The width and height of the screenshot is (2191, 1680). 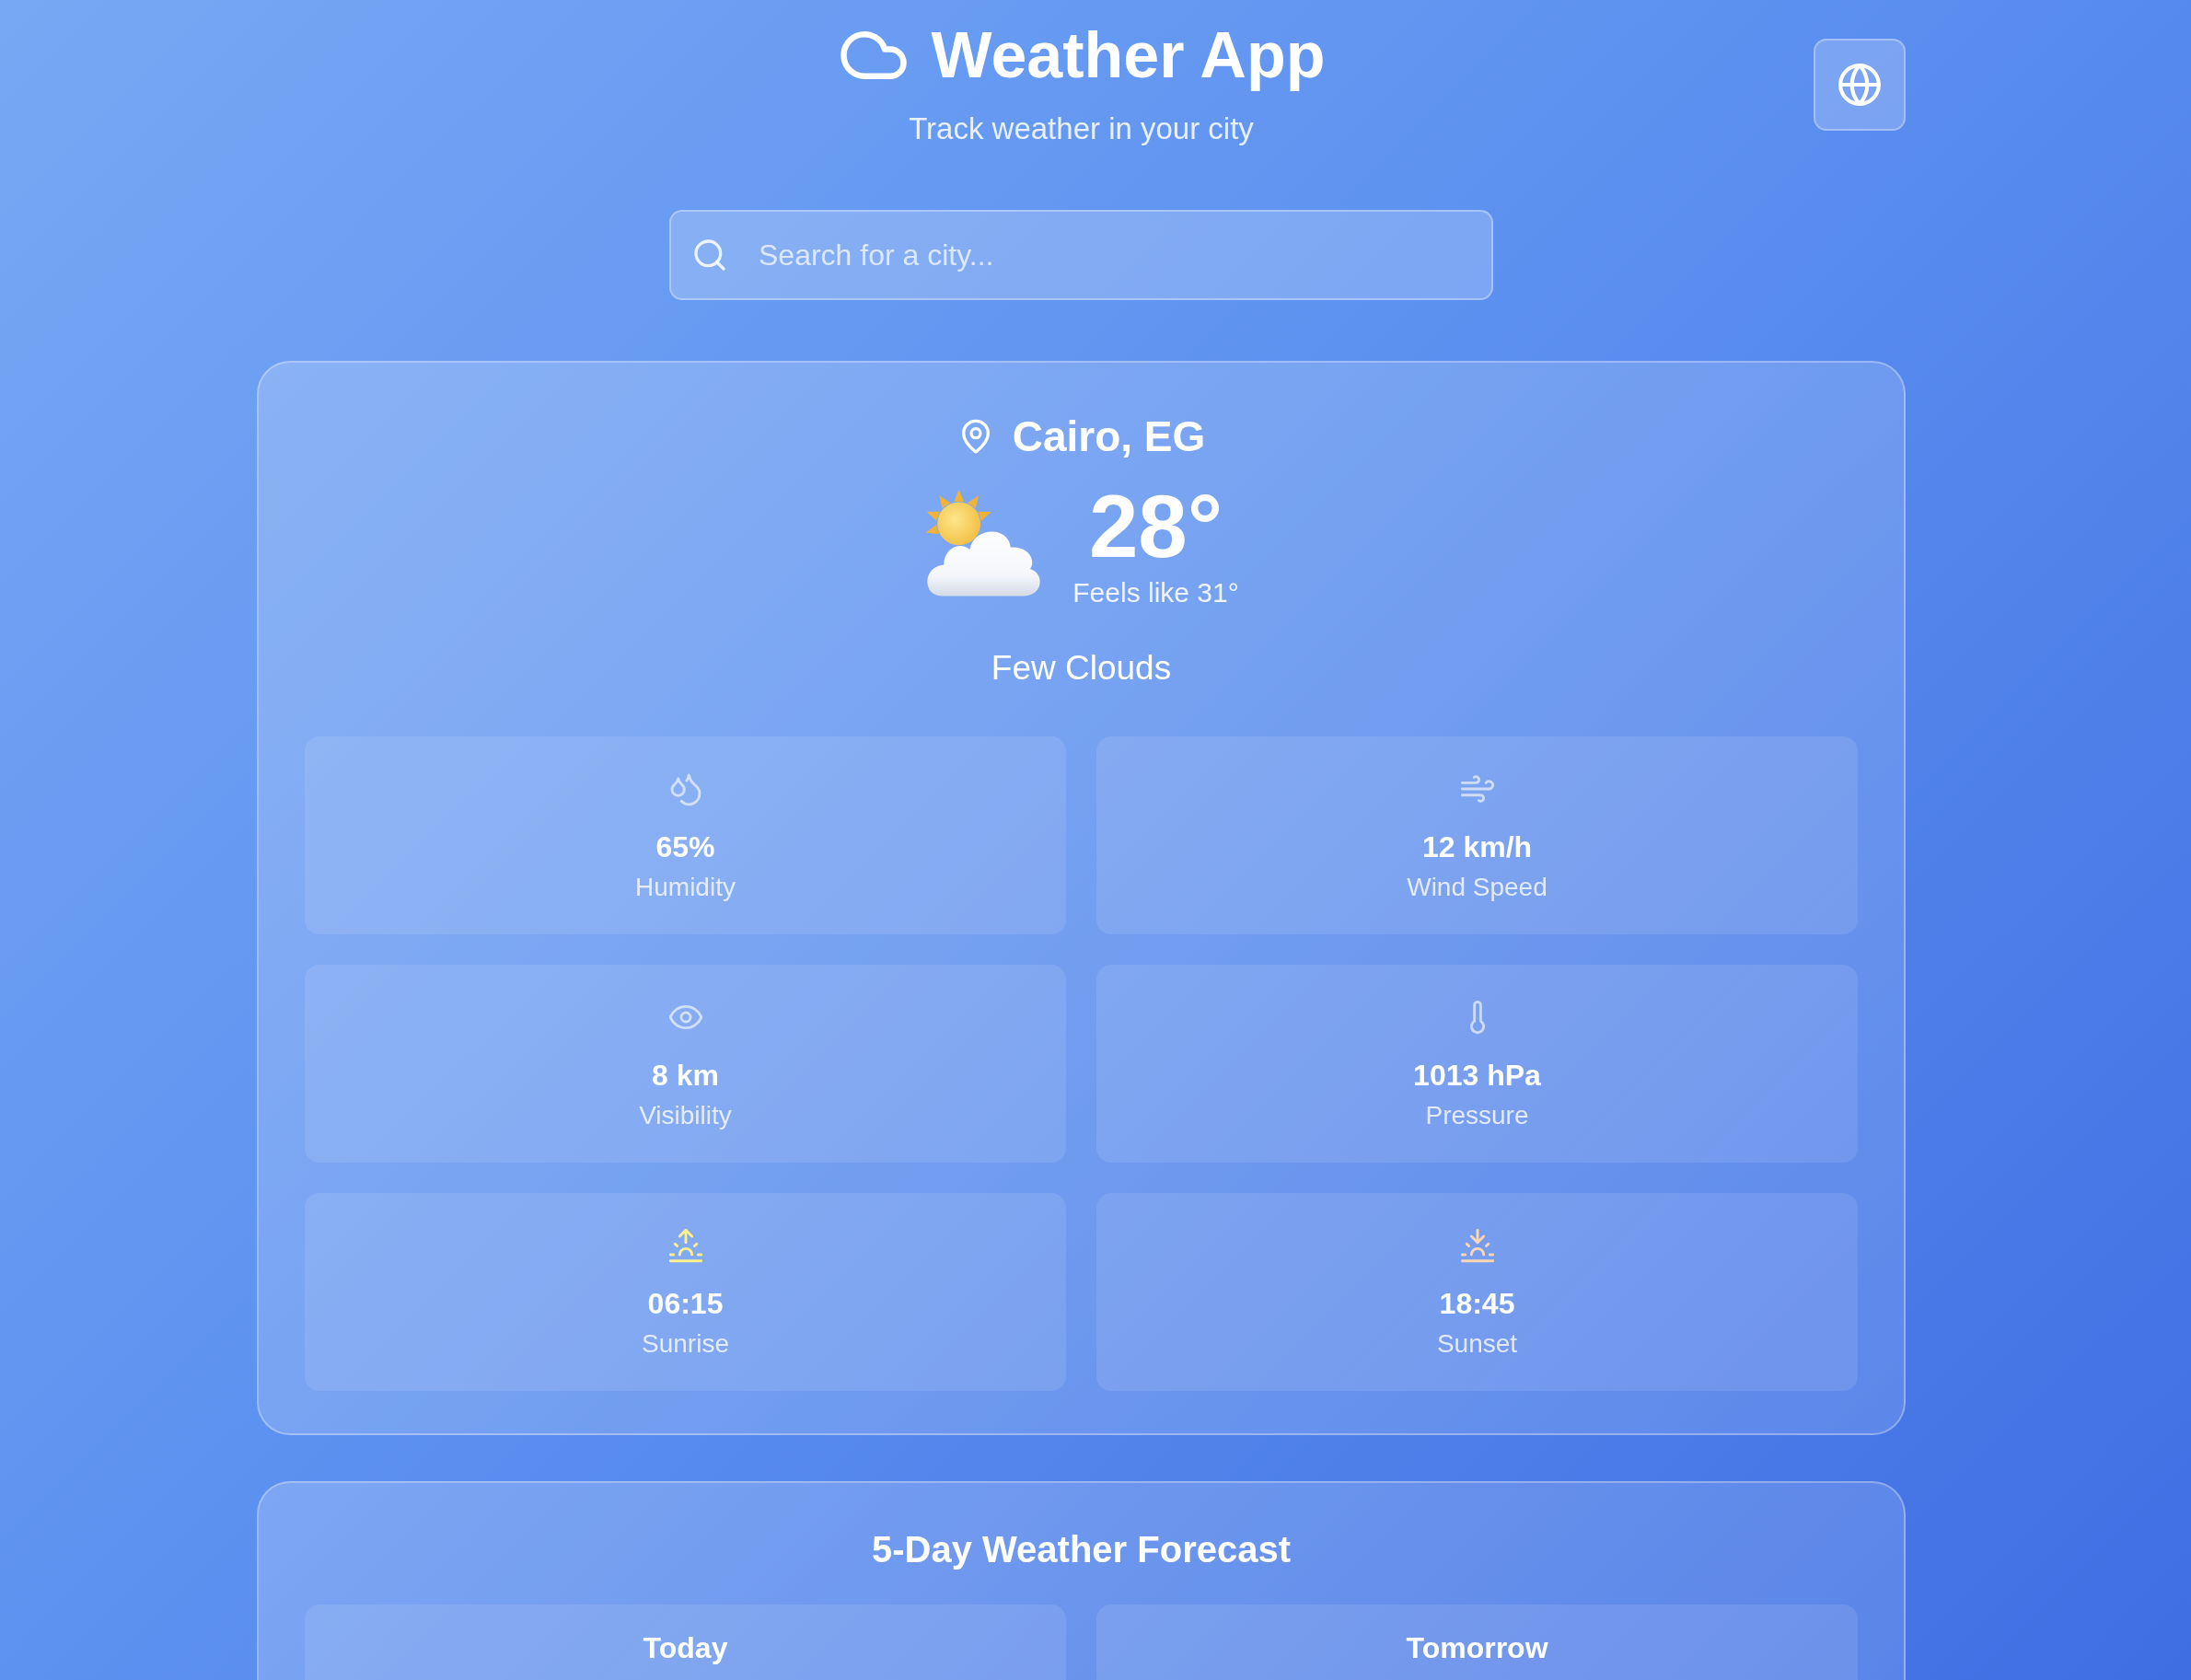 I want to click on language-button, so click(x=1860, y=85).